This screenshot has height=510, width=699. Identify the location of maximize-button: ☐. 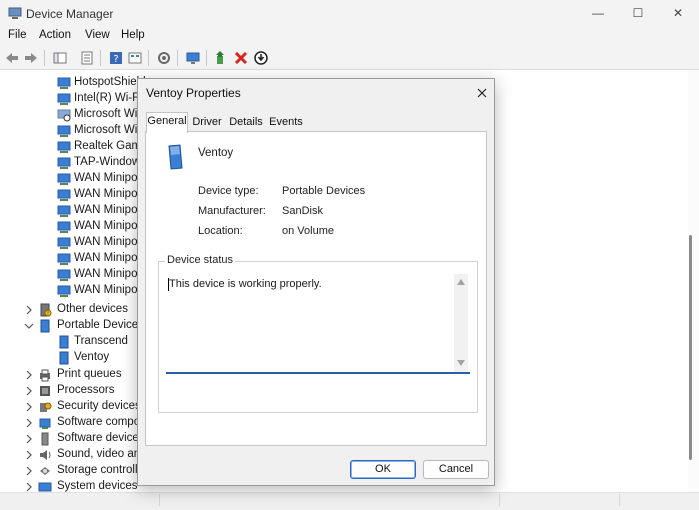
(638, 13).